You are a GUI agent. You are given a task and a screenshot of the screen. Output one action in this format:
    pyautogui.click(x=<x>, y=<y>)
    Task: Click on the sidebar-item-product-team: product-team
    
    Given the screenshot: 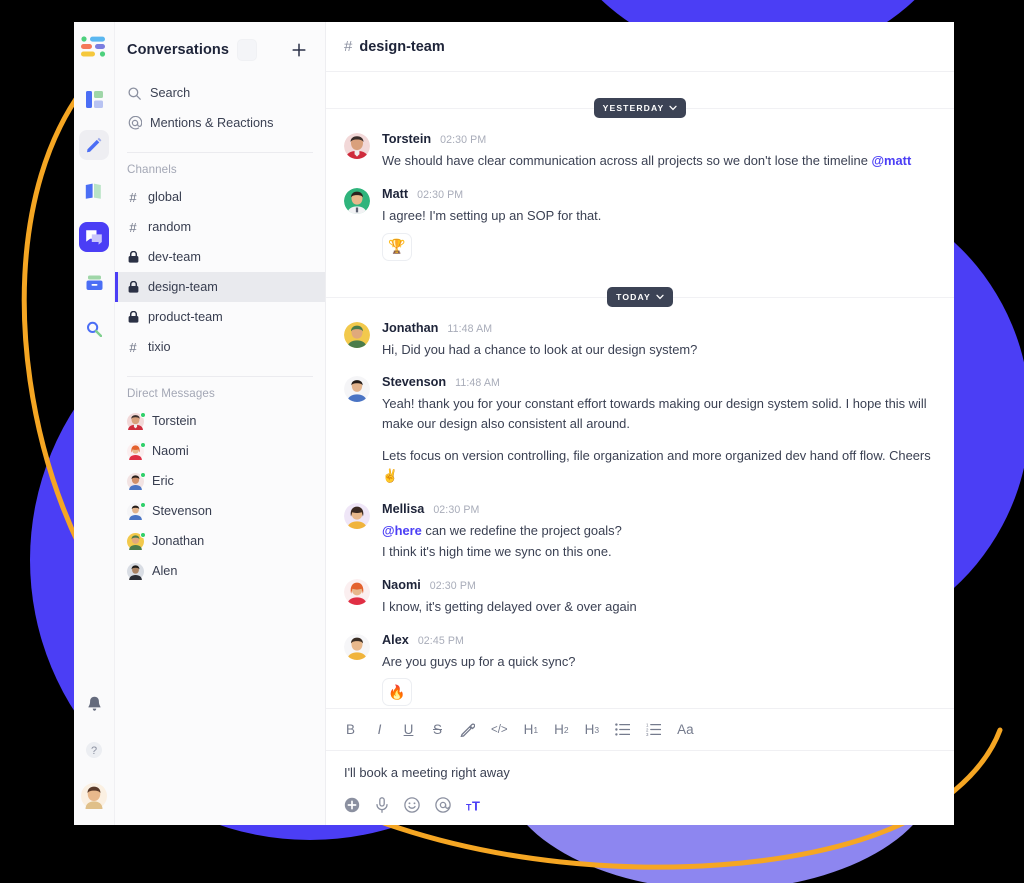 What is the action you would take?
    pyautogui.click(x=220, y=317)
    